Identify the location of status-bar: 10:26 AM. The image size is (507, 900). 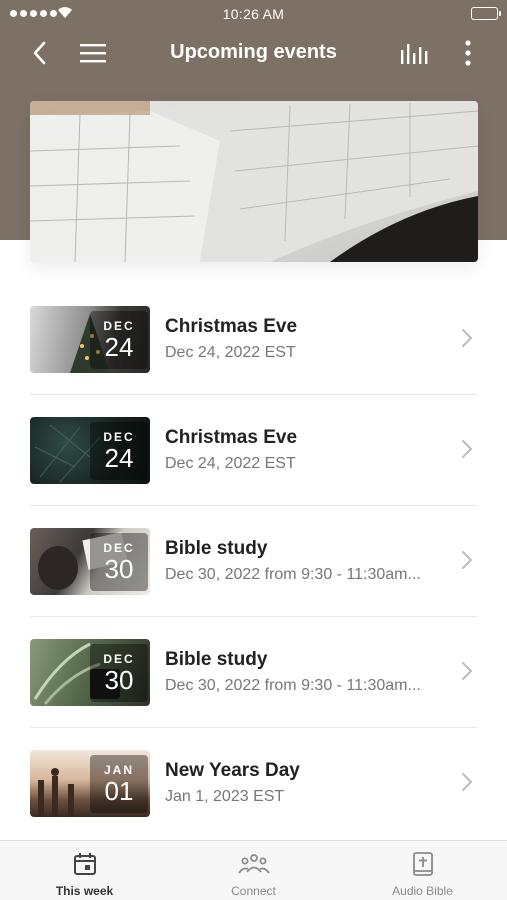
(253, 14).